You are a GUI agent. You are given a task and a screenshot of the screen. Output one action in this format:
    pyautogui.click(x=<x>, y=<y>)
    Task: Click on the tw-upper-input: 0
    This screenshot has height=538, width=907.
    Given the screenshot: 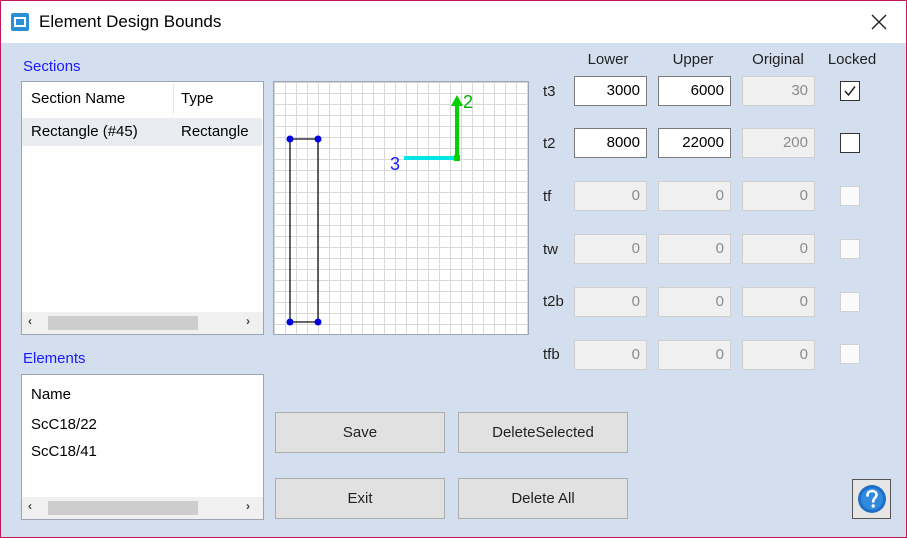 What is the action you would take?
    pyautogui.click(x=694, y=249)
    